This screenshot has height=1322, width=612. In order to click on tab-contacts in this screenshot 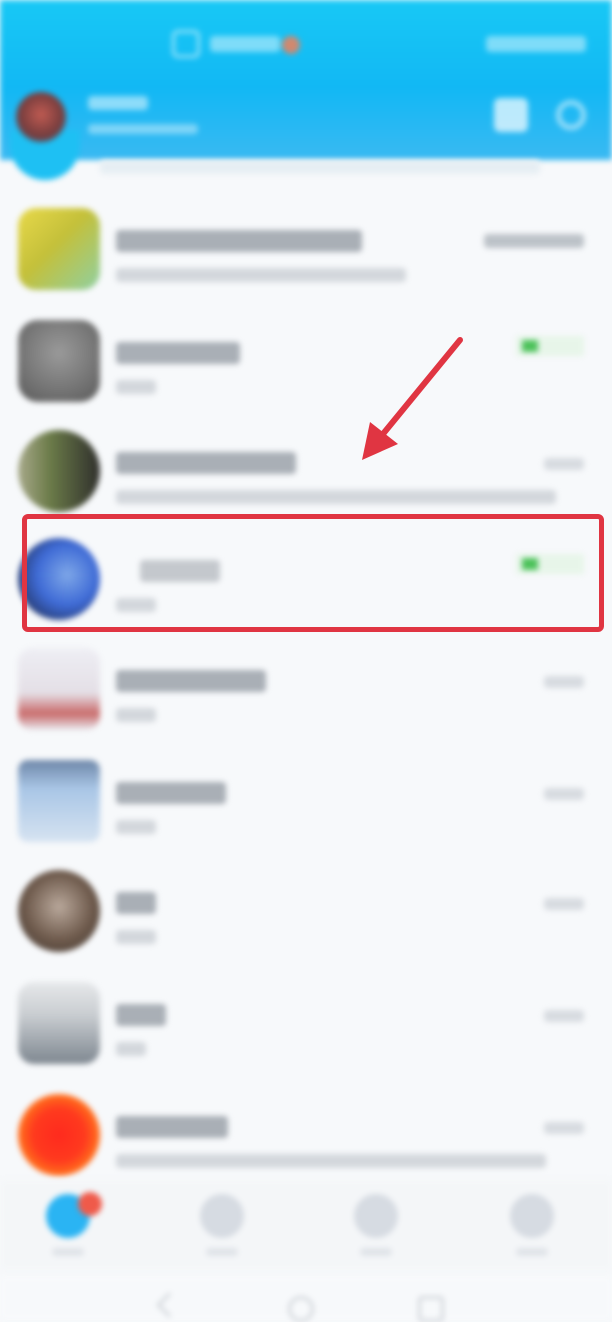, I will do `click(222, 1229)`.